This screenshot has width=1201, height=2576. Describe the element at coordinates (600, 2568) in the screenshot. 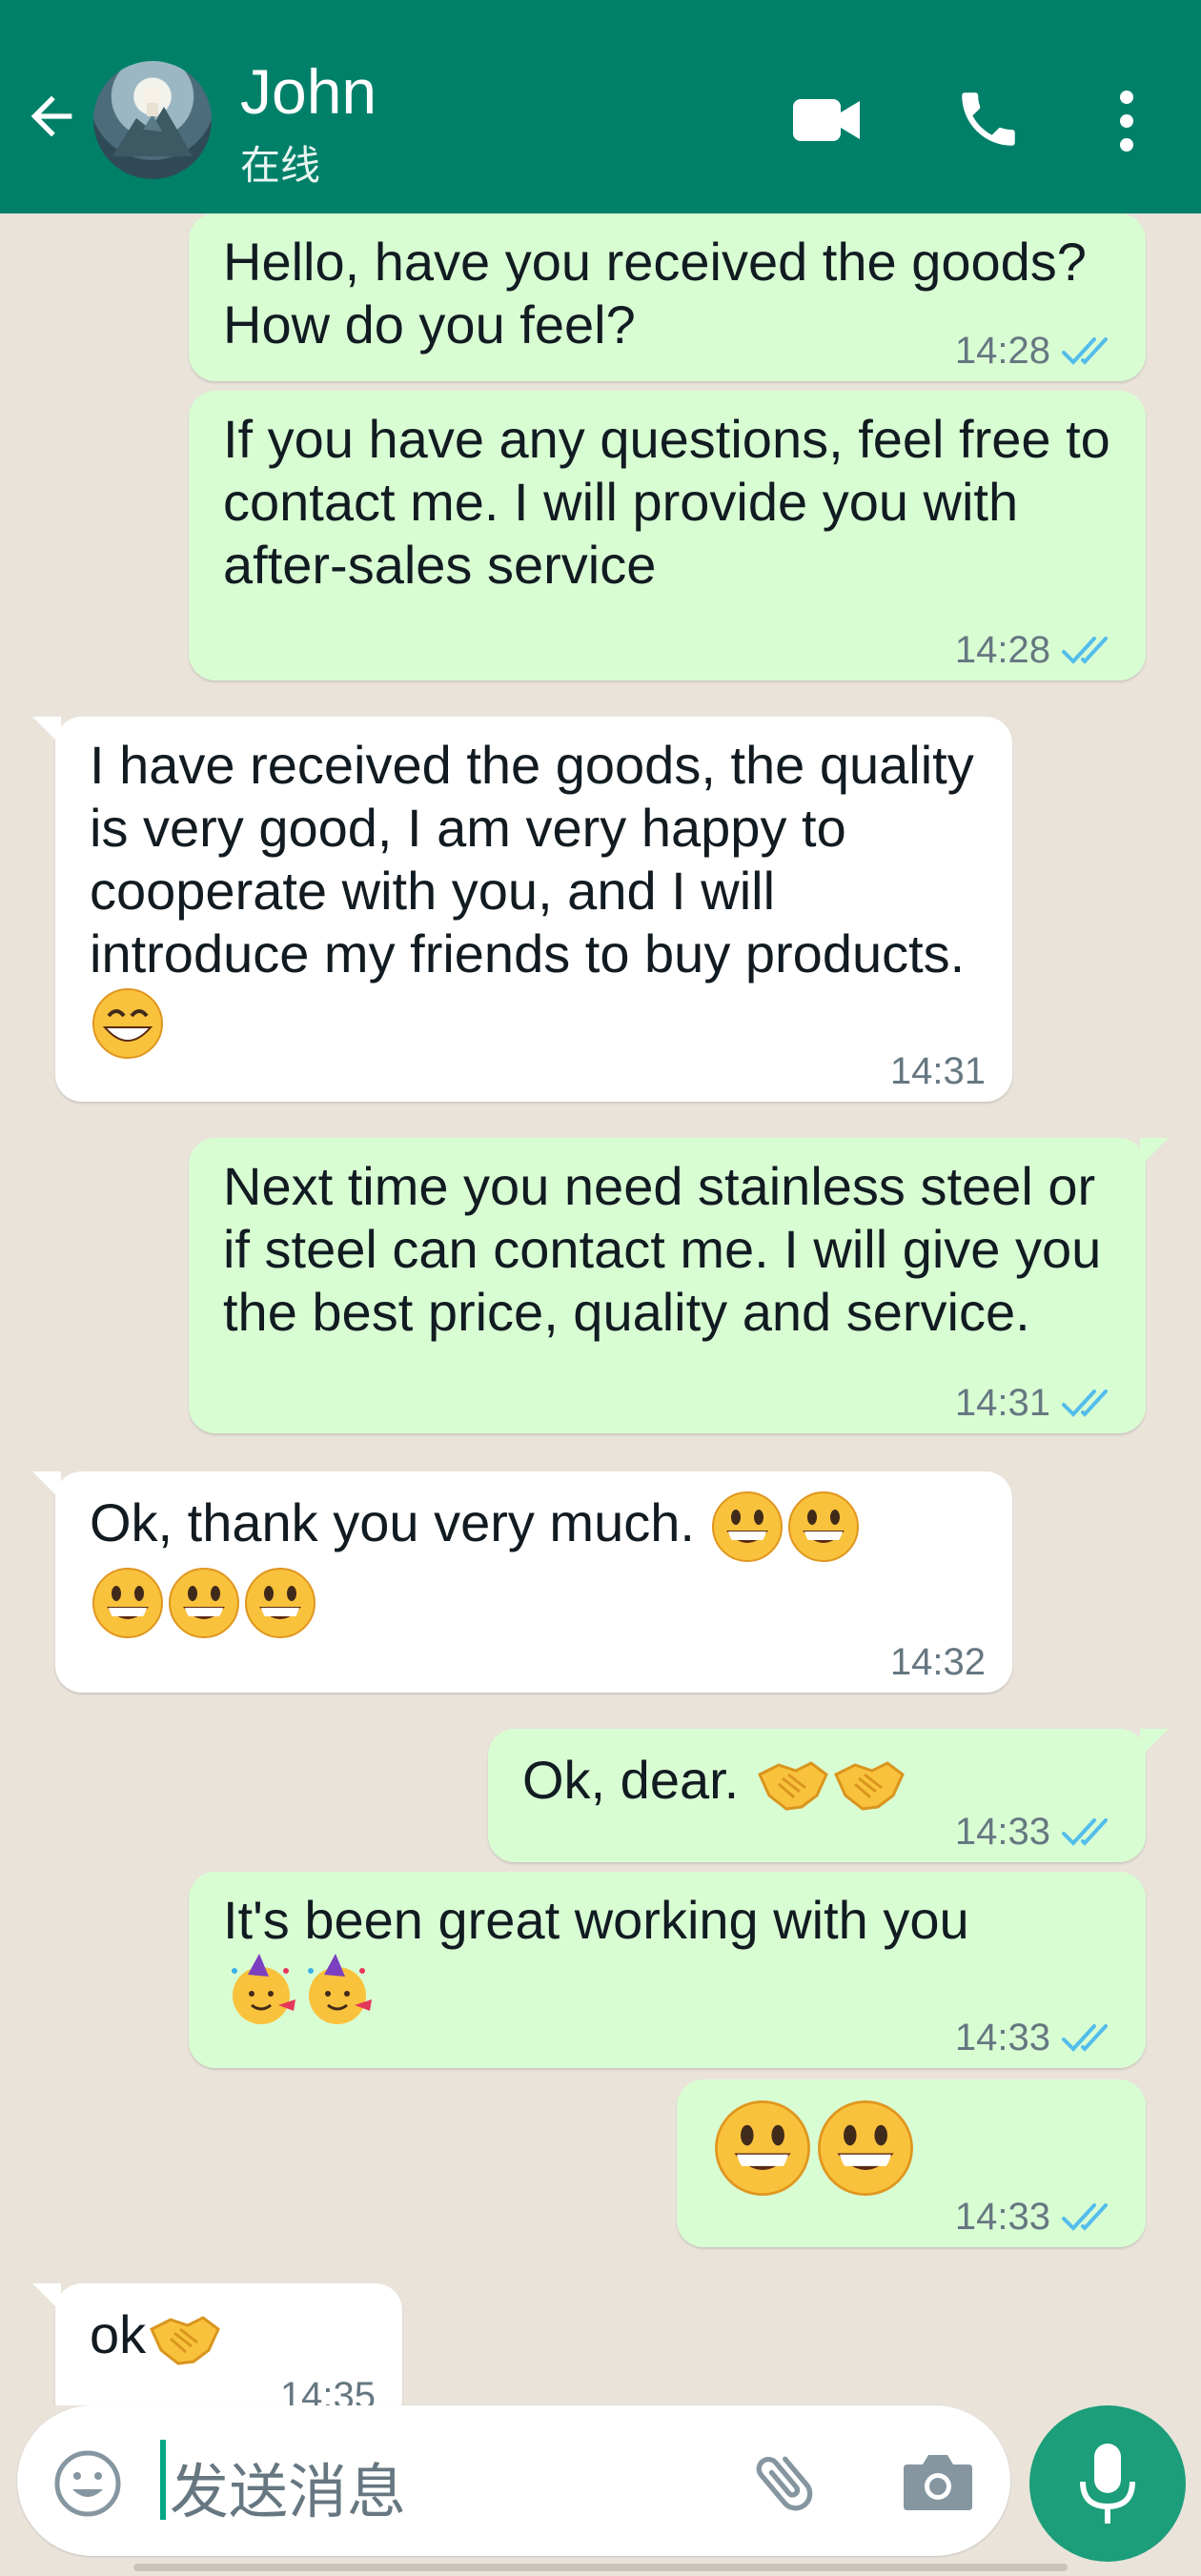

I see `home-indicator` at that location.